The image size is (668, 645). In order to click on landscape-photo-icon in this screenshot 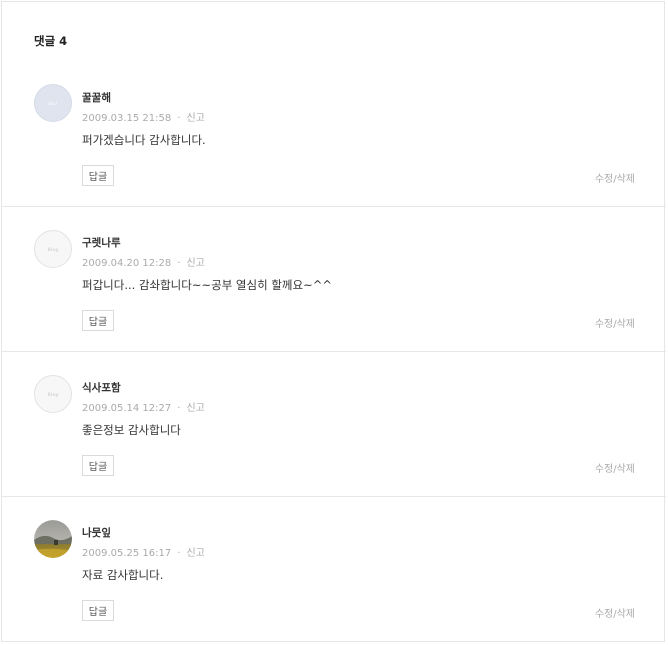, I will do `click(53, 539)`.